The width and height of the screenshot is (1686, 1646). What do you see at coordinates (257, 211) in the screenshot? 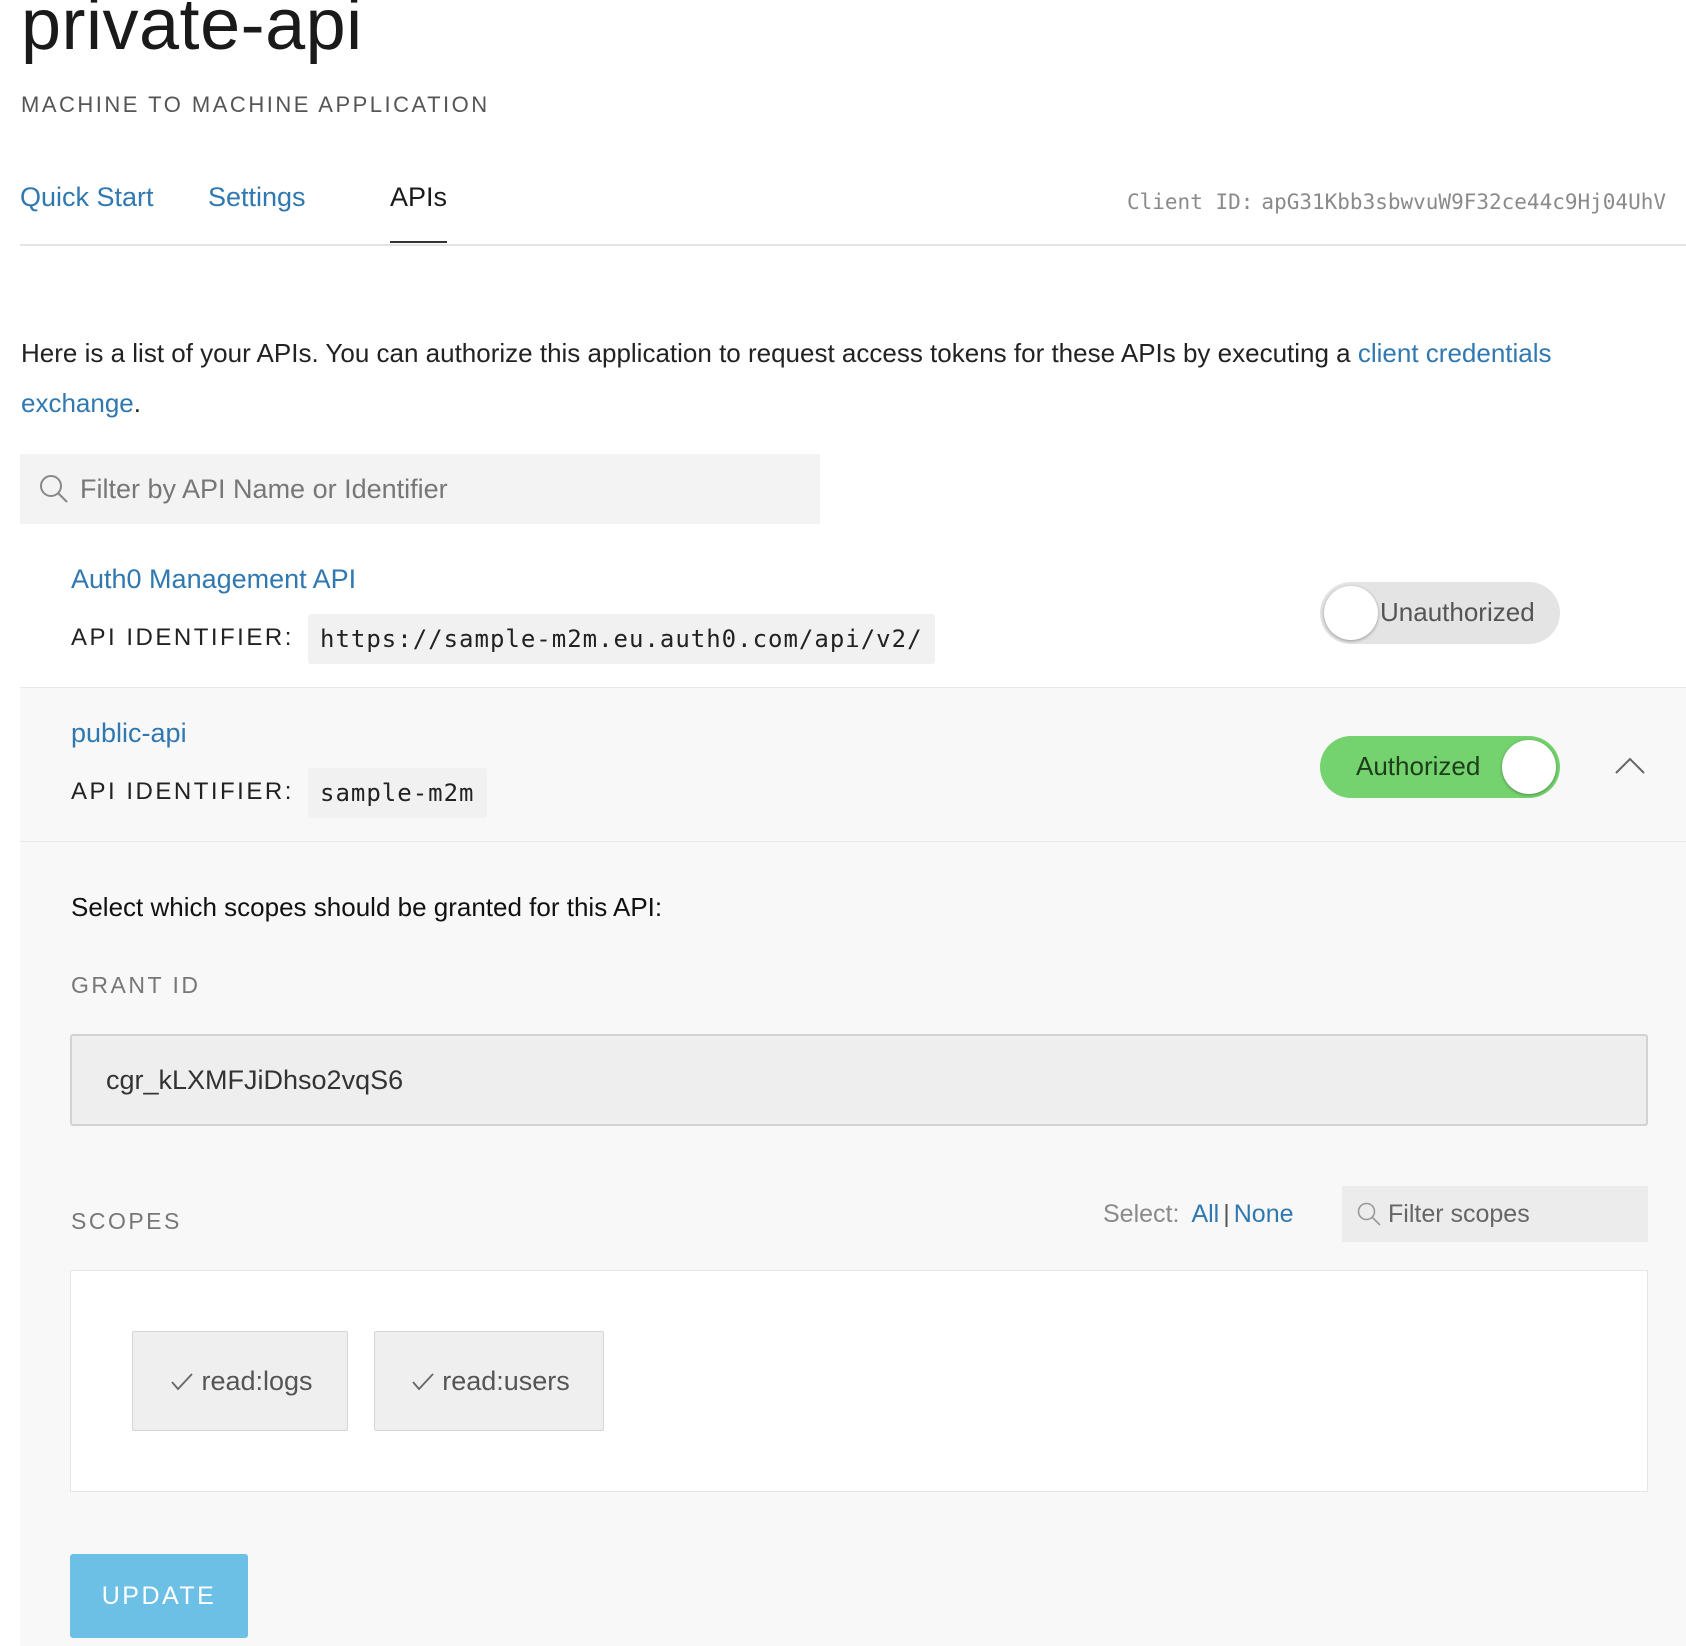
I see `tab-settings: Settings` at bounding box center [257, 211].